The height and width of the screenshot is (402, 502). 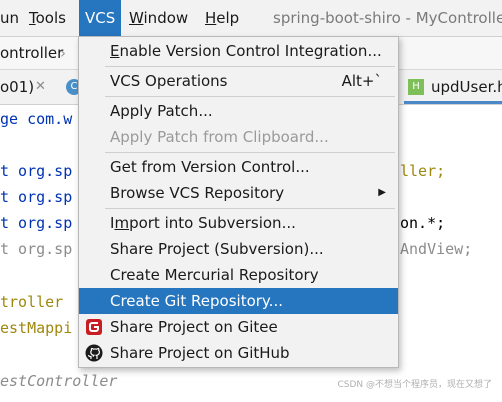 I want to click on tab-label: o01), so click(x=17, y=87).